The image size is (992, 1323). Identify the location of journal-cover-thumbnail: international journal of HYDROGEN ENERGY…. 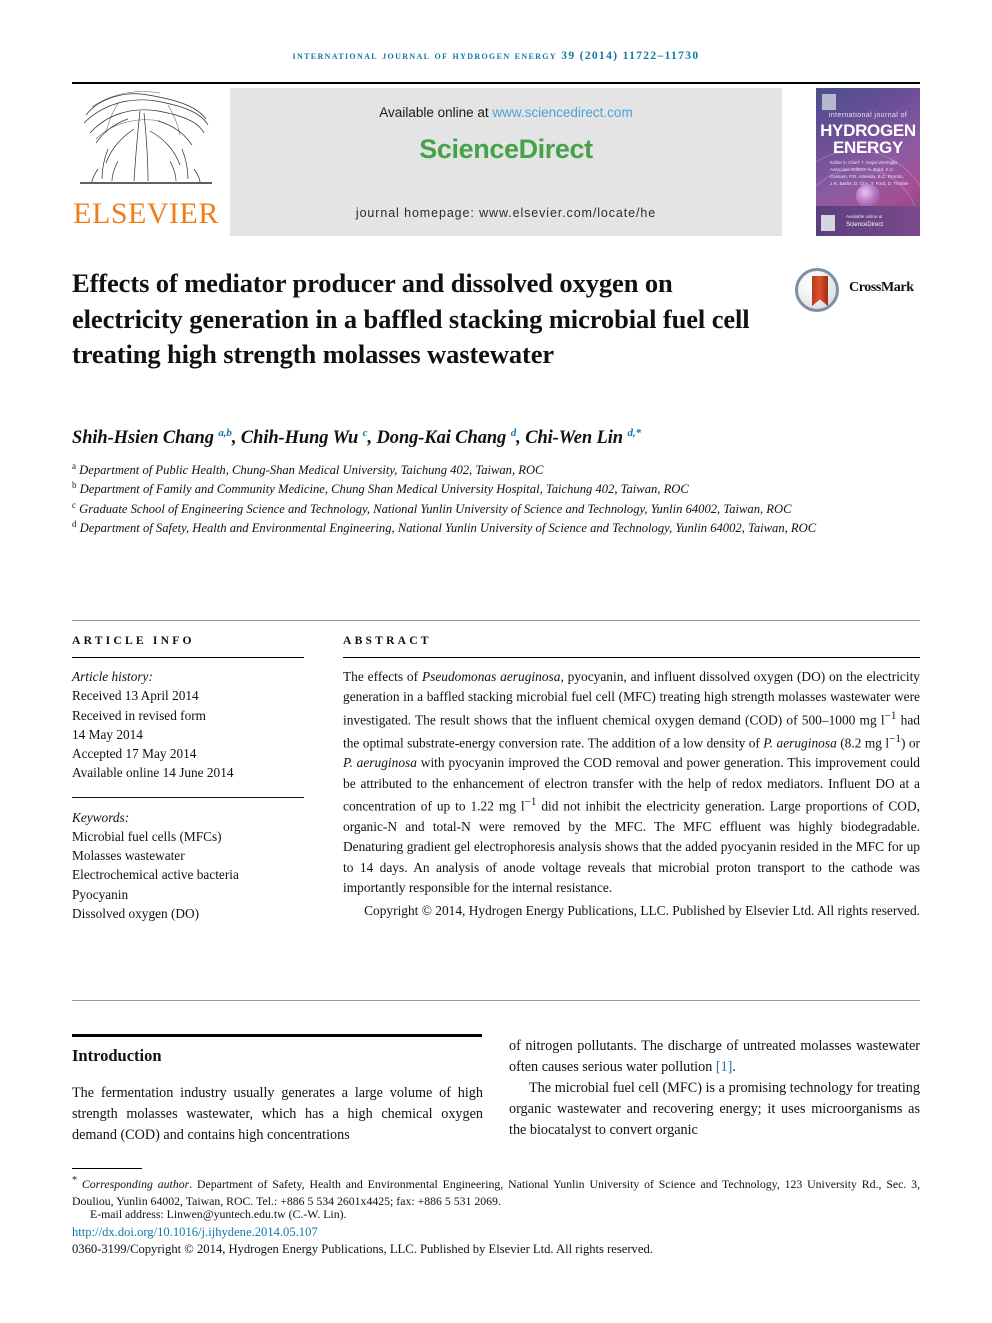
(868, 162).